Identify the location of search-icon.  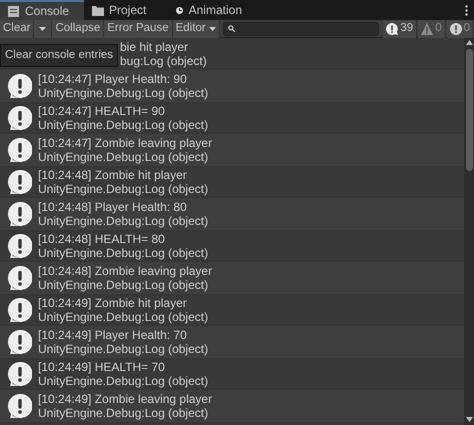
(231, 28).